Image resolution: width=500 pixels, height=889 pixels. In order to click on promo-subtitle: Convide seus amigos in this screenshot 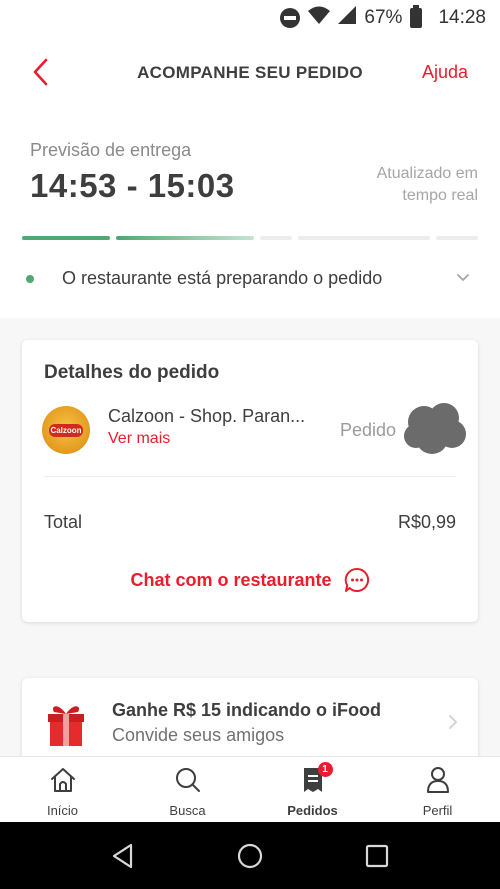, I will do `click(198, 735)`.